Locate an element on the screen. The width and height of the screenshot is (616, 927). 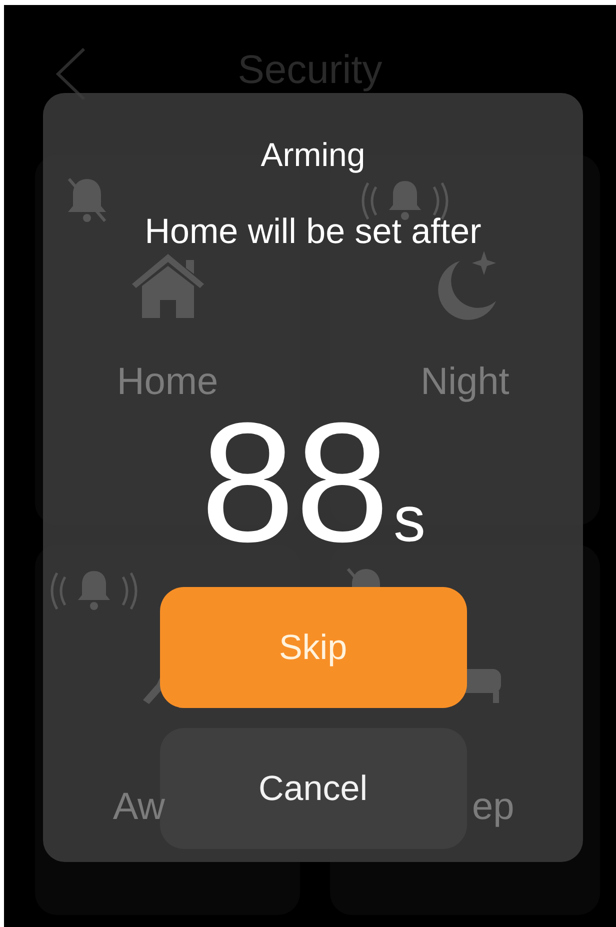
mode-label: ep is located at coordinates (493, 807).